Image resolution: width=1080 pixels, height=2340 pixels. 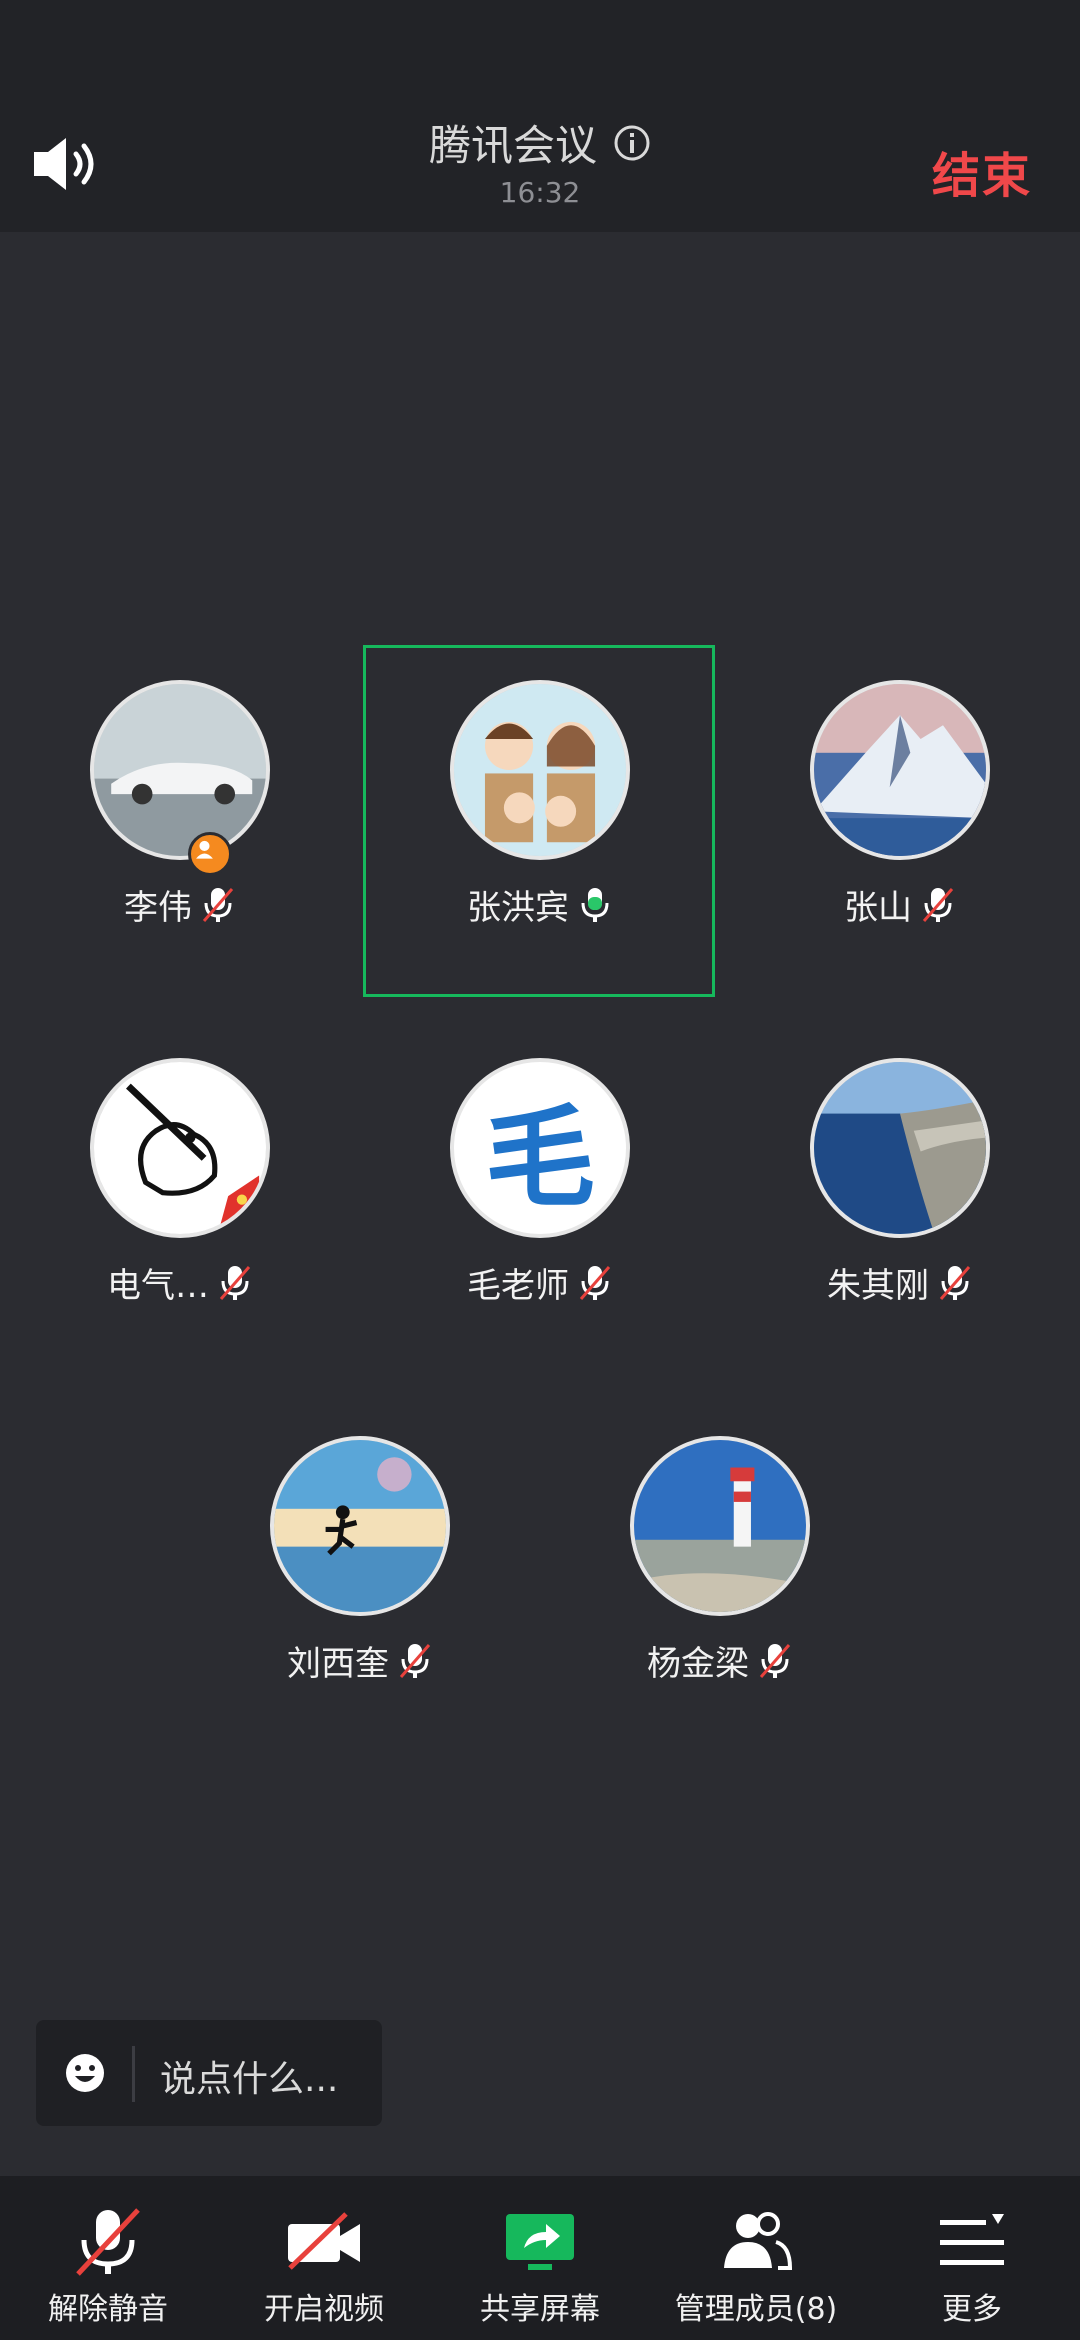 I want to click on unmute-button: 解除静音, so click(x=108, y=2258).